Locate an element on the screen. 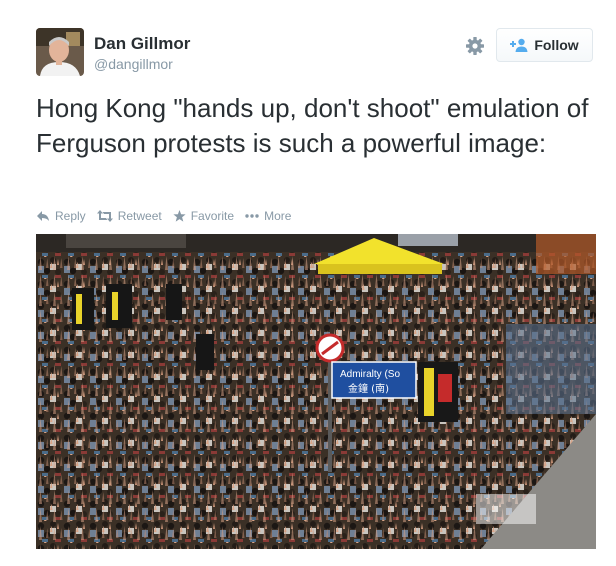 Image resolution: width=616 pixels, height=566 pixels. follow-button: Follow is located at coordinates (544, 45).